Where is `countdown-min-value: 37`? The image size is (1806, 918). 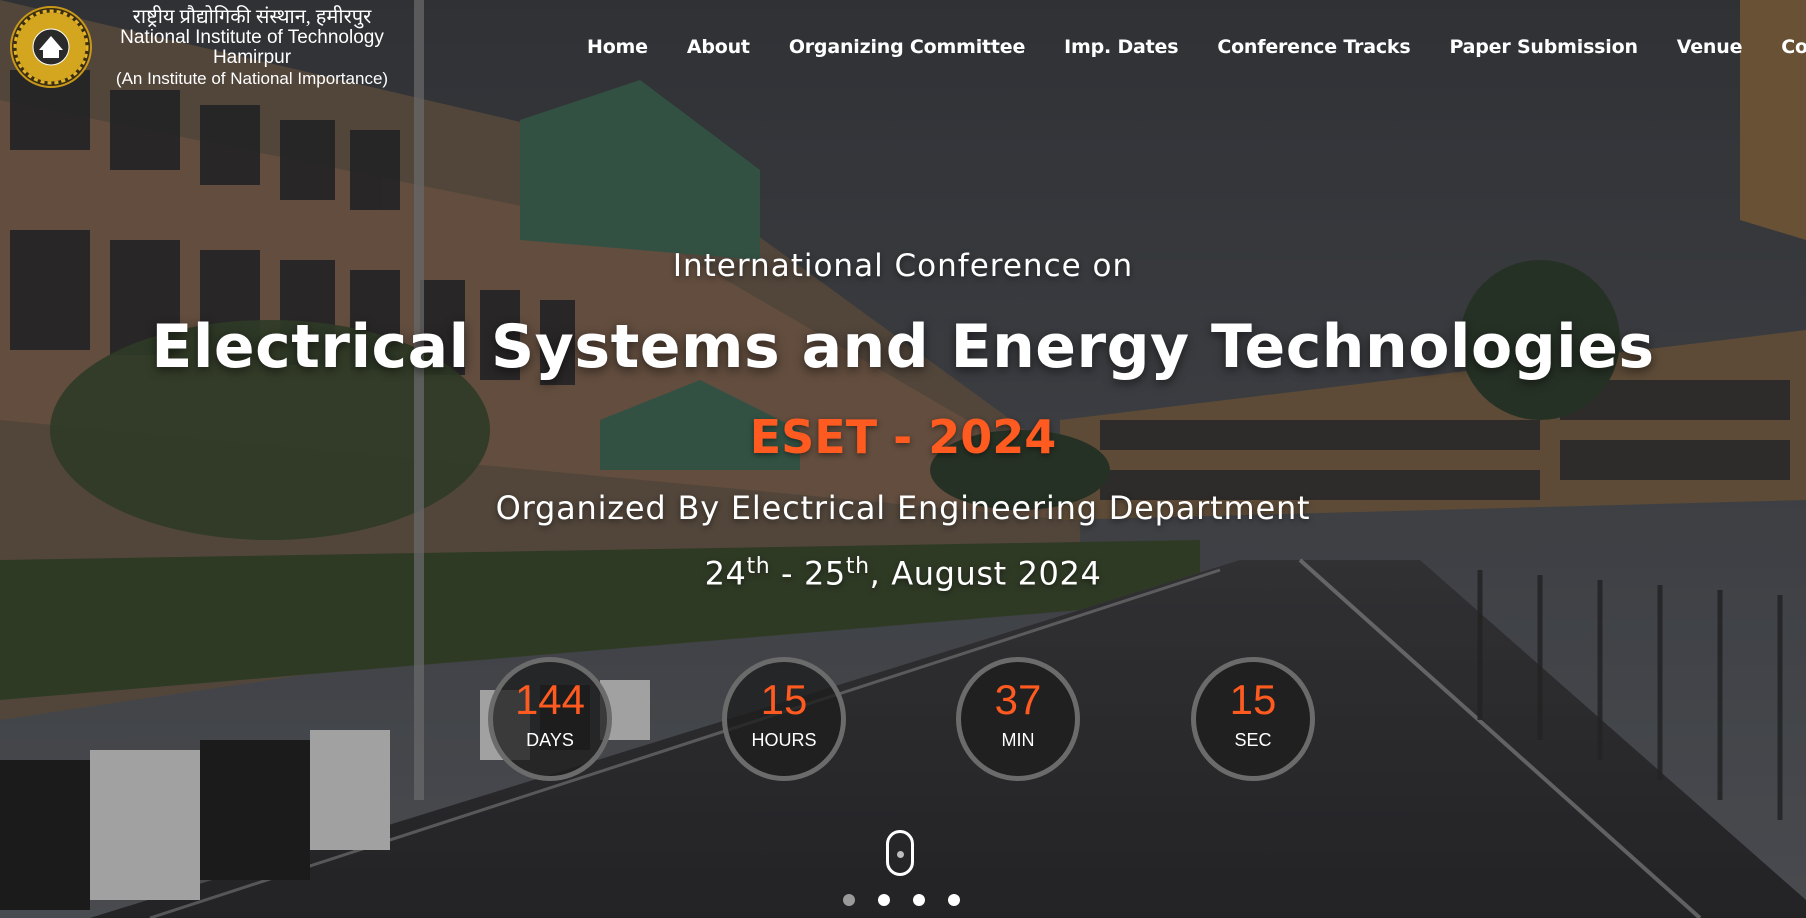 countdown-min-value: 37 is located at coordinates (1018, 699).